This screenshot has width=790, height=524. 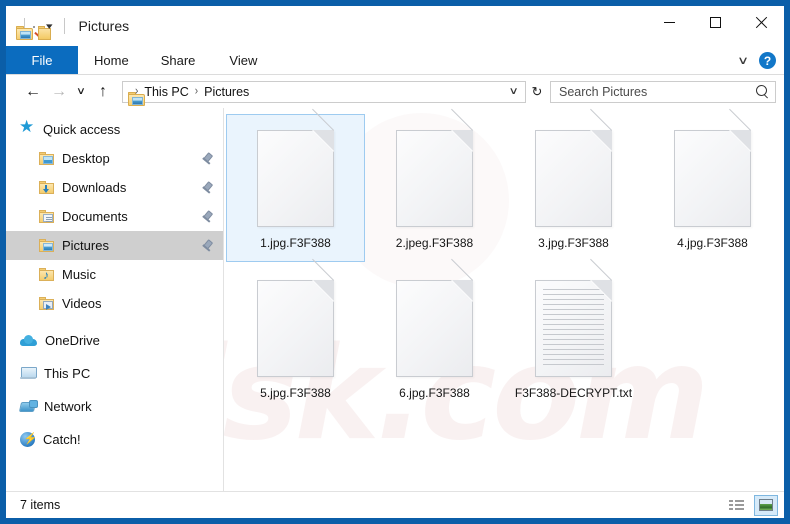 I want to click on pictures-folder-icon, so click(x=46, y=245).